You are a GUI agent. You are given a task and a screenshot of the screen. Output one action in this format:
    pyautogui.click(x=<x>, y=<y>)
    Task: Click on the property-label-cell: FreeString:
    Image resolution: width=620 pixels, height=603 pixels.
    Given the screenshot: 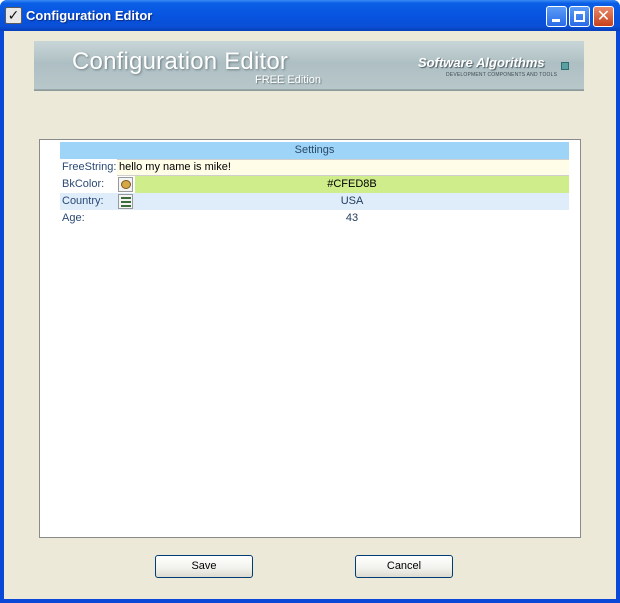 What is the action you would take?
    pyautogui.click(x=88, y=167)
    